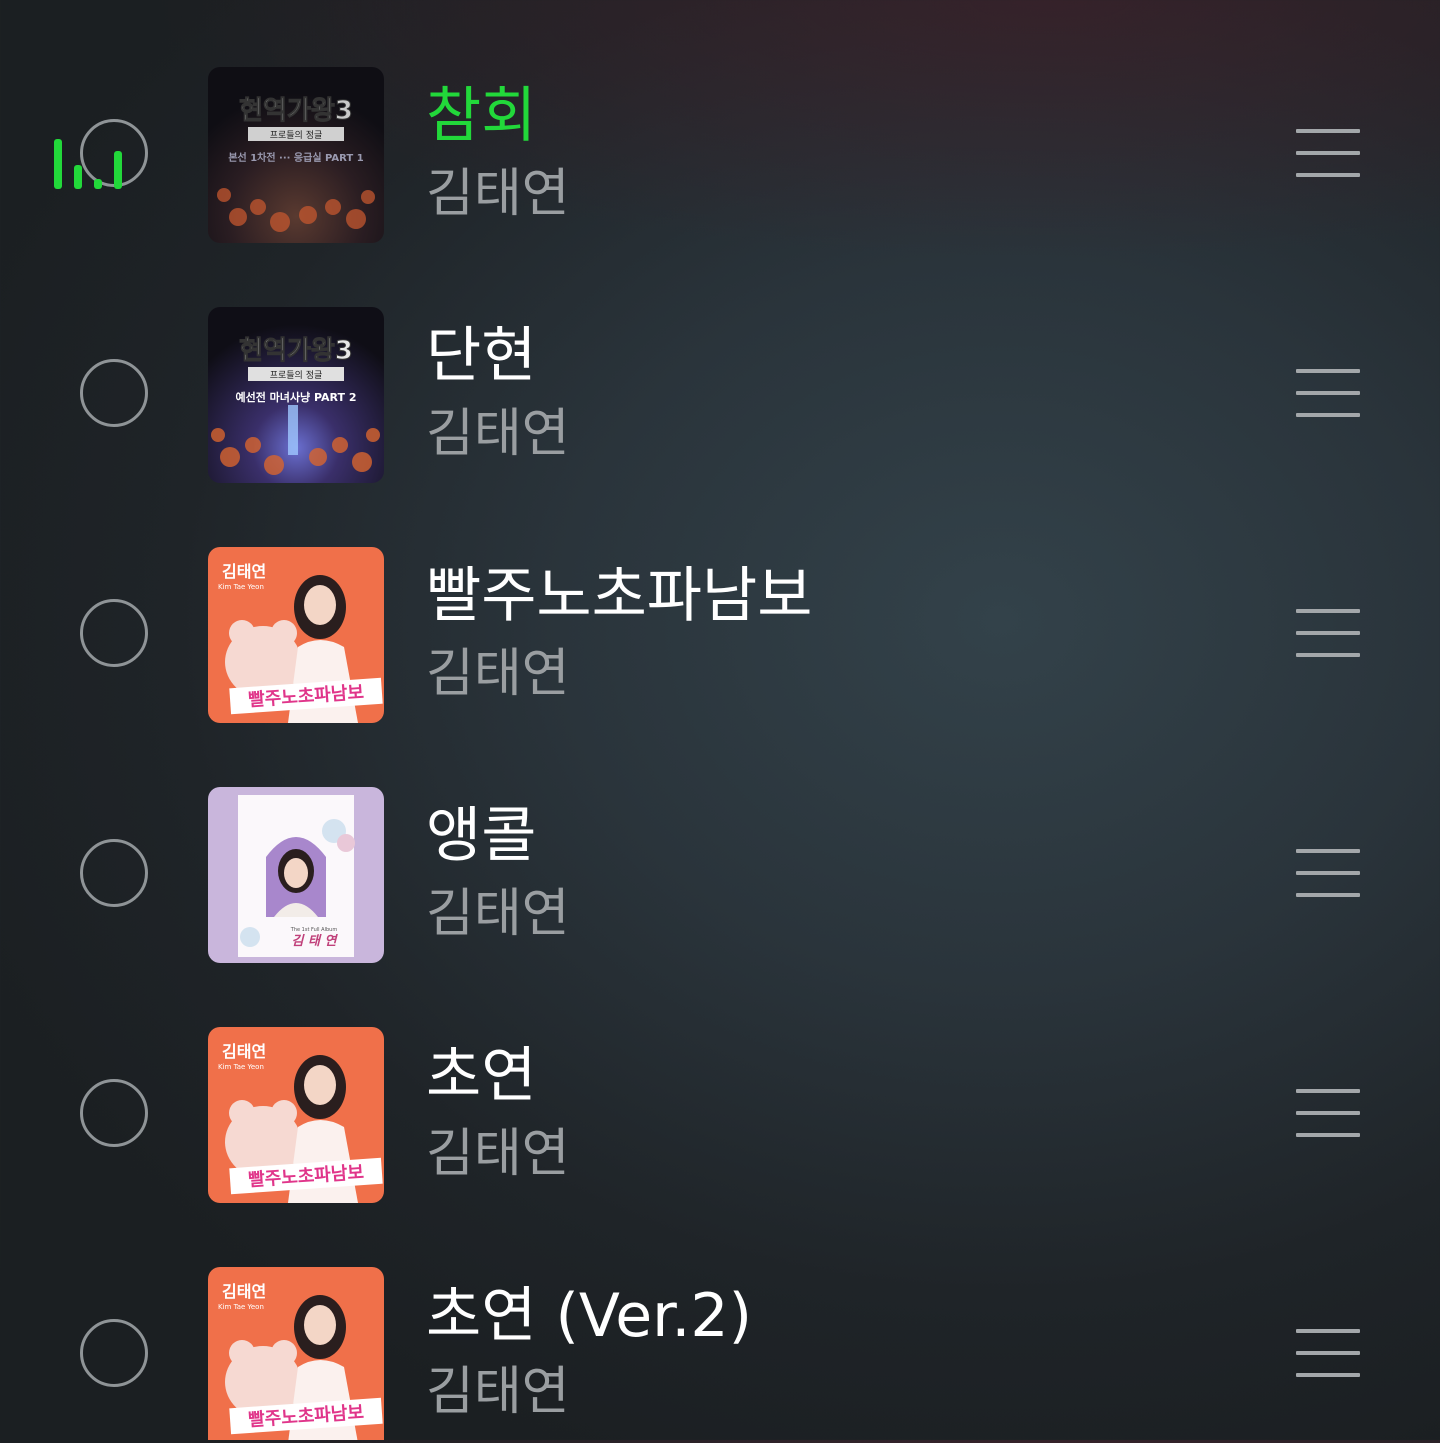 The image size is (1440, 1443). What do you see at coordinates (296, 875) in the screenshot?
I see `album-cover: The 1st Full Album 김 태 연` at bounding box center [296, 875].